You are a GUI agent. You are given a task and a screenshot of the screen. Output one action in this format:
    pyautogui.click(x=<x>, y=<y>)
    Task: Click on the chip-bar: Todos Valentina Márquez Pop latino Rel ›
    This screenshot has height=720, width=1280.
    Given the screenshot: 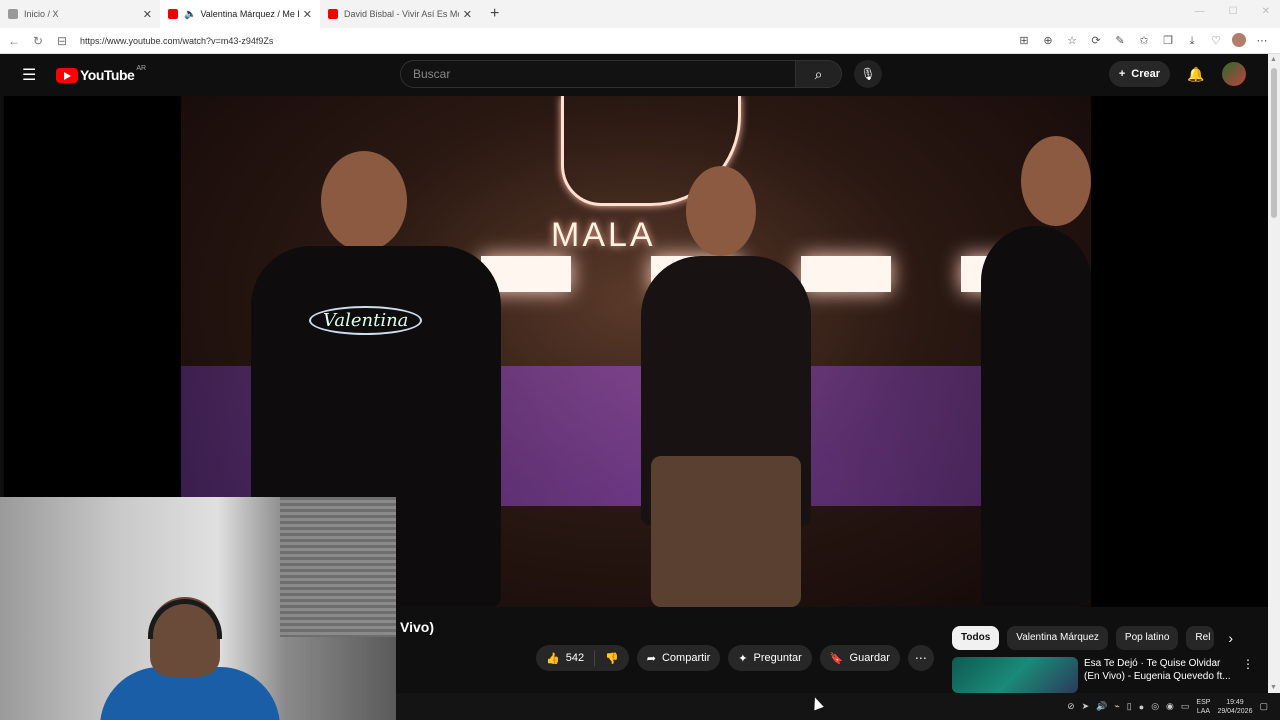 What is the action you would take?
    pyautogui.click(x=1092, y=638)
    